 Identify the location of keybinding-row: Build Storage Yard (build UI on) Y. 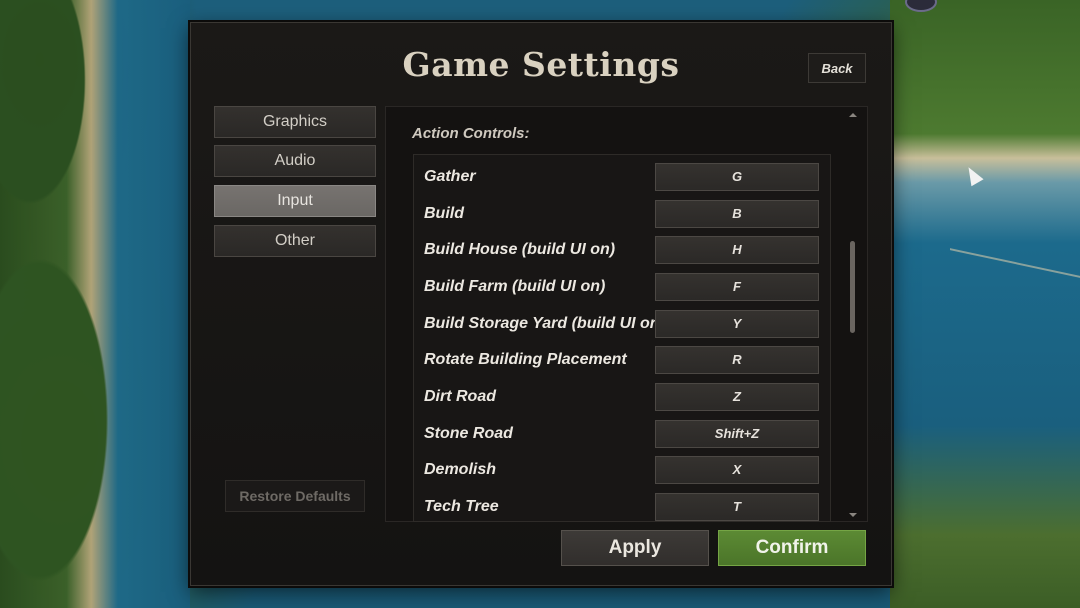
(622, 323).